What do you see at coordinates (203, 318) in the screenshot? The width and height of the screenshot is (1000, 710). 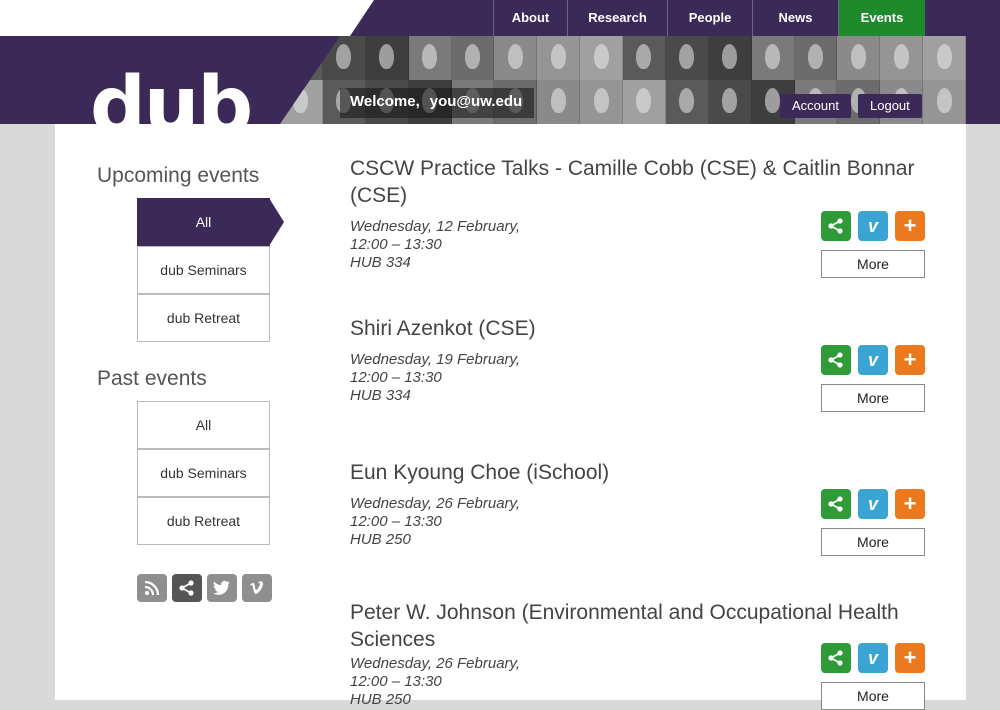 I see `upcoming-filter-dub-retreat: dub Retreat` at bounding box center [203, 318].